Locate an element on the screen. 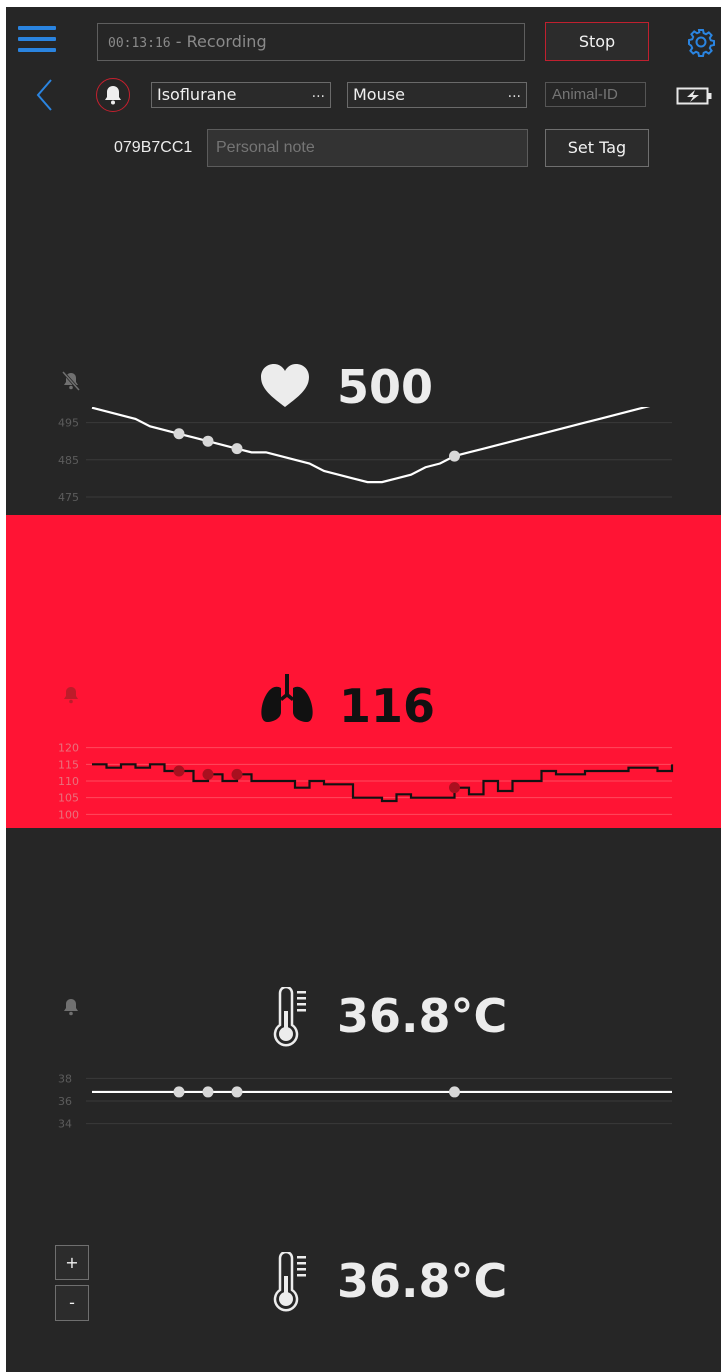 This screenshot has width=721, height=1372. personal-note-input is located at coordinates (367, 148).